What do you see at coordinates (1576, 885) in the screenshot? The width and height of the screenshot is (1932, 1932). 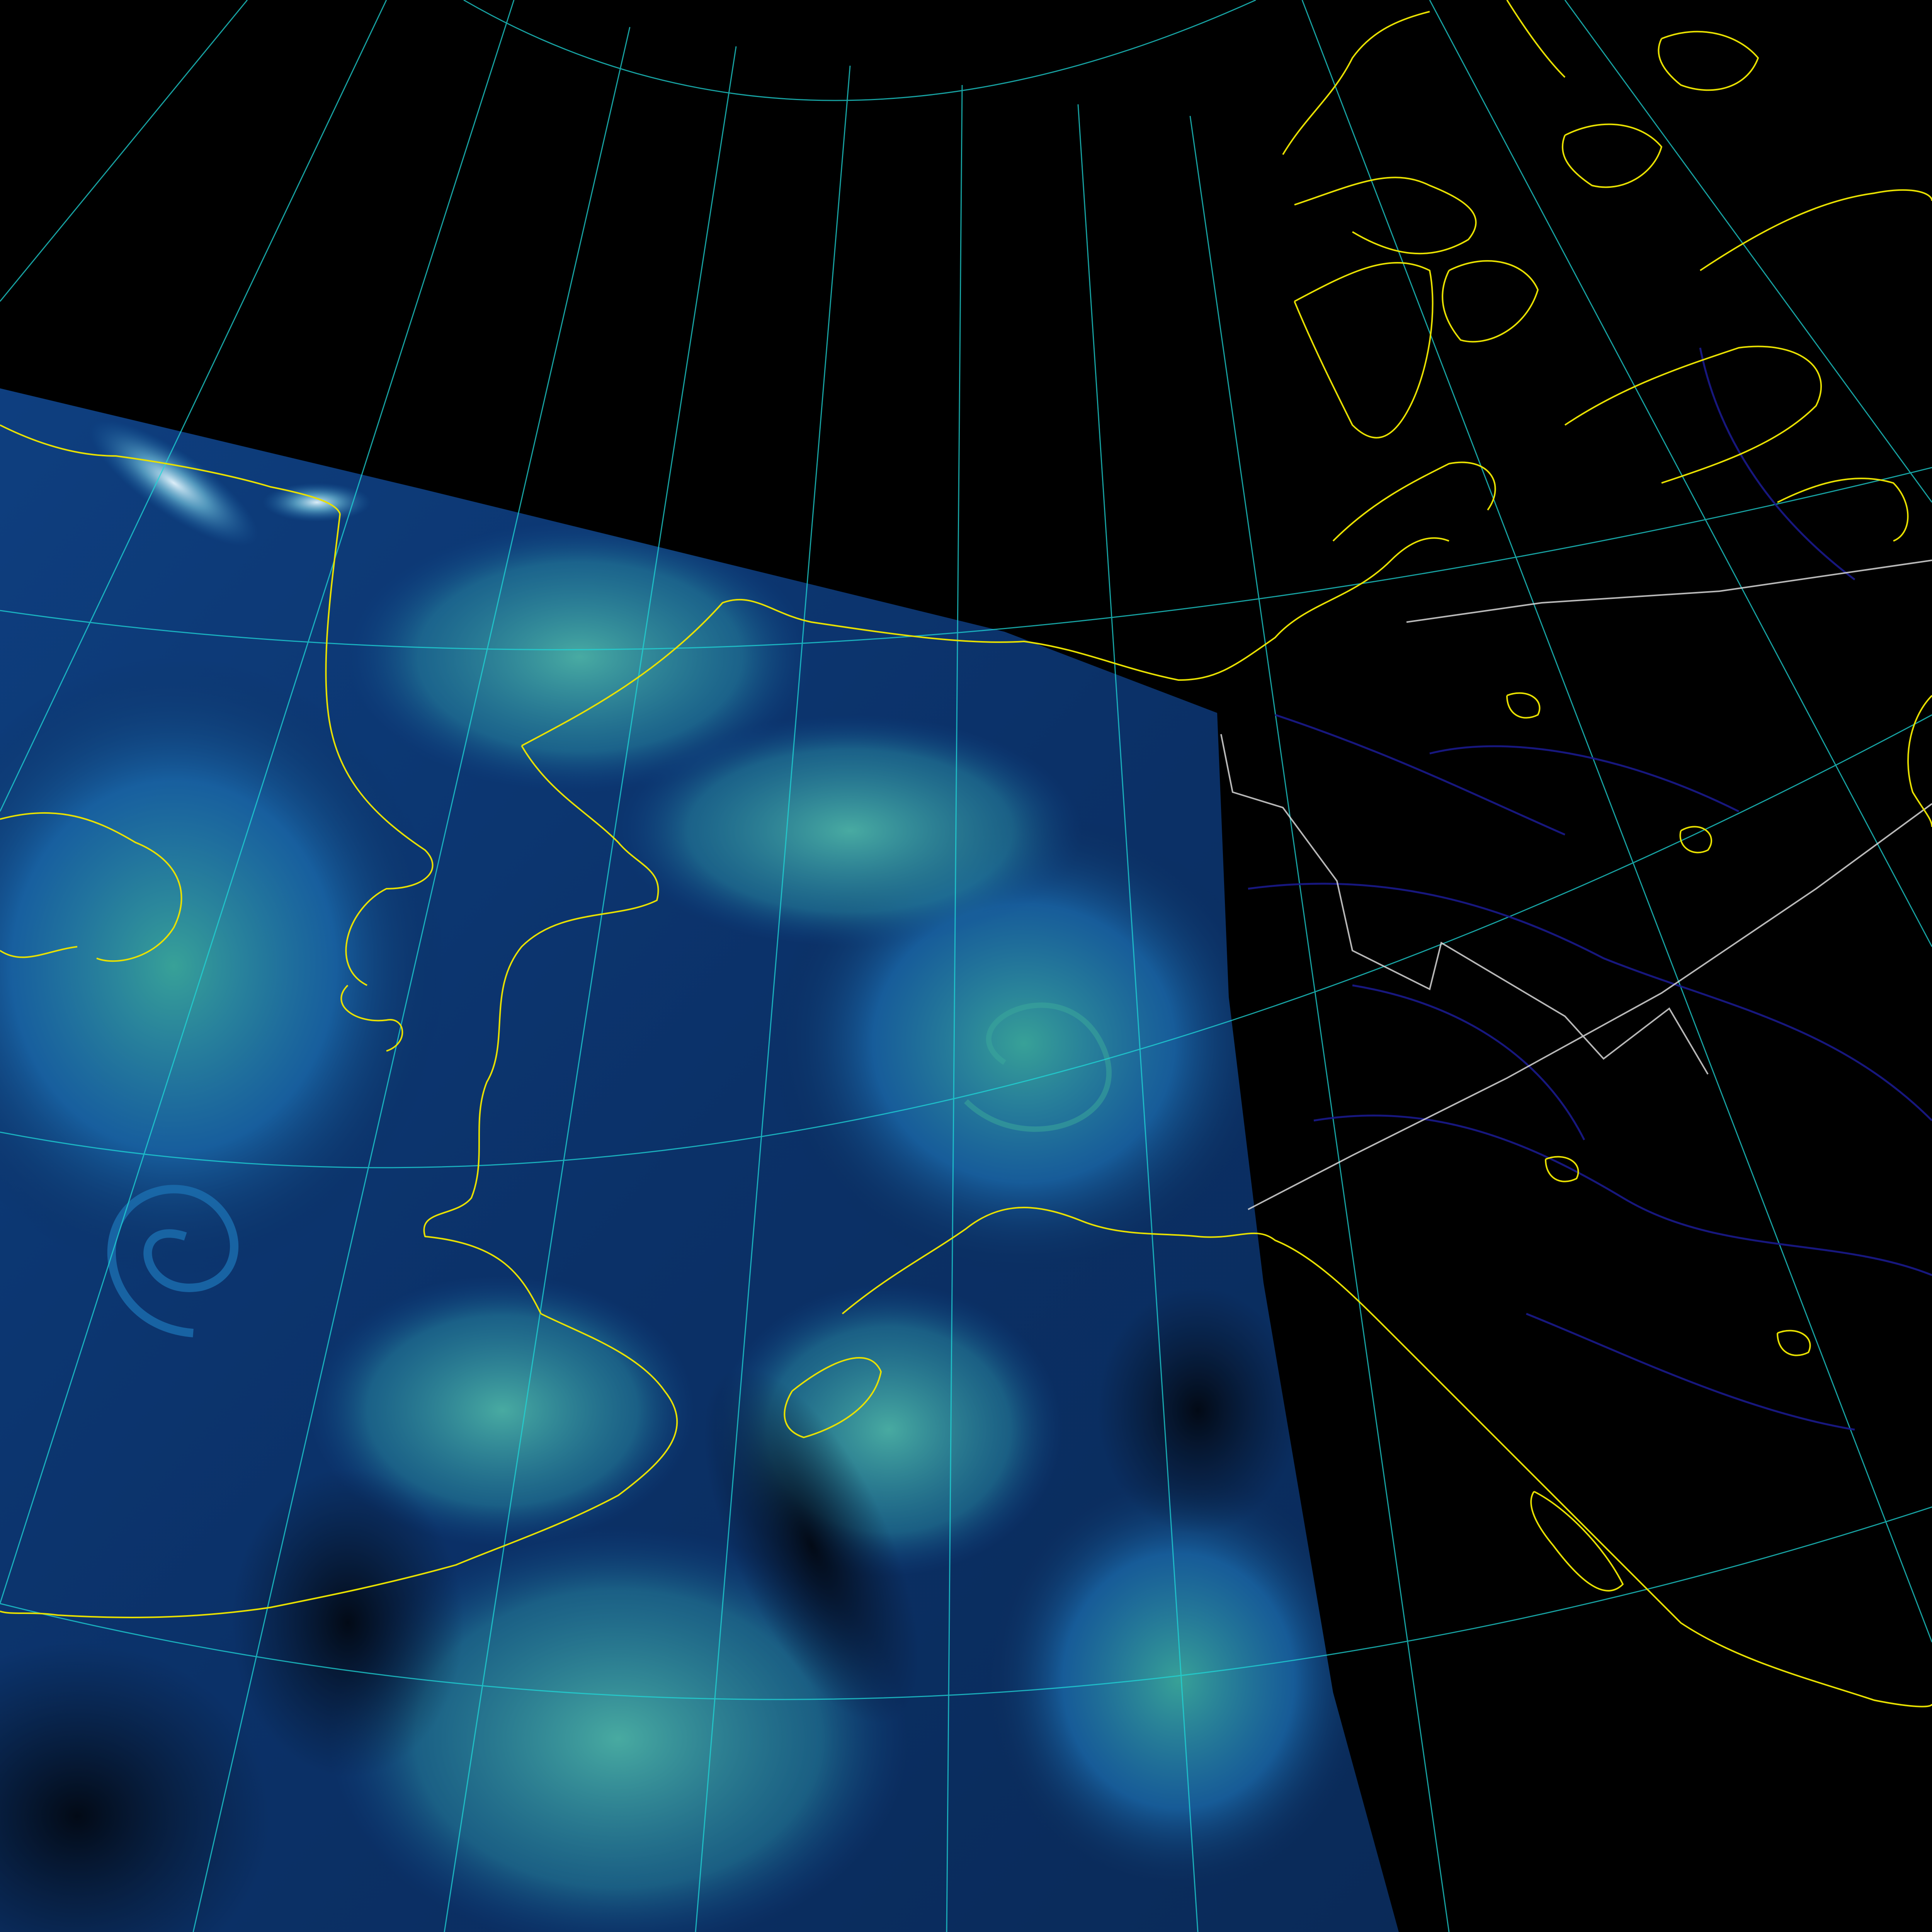 I see `political-borders` at bounding box center [1576, 885].